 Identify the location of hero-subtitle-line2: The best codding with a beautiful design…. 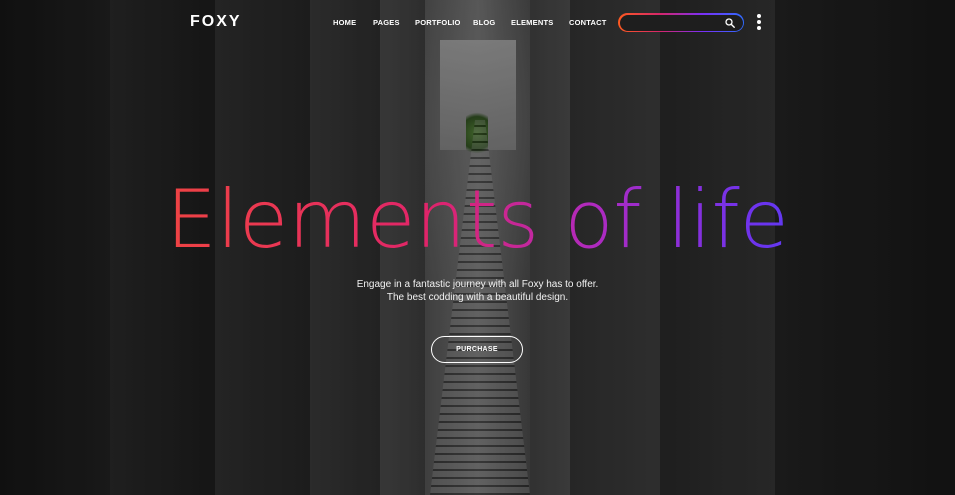
(477, 297).